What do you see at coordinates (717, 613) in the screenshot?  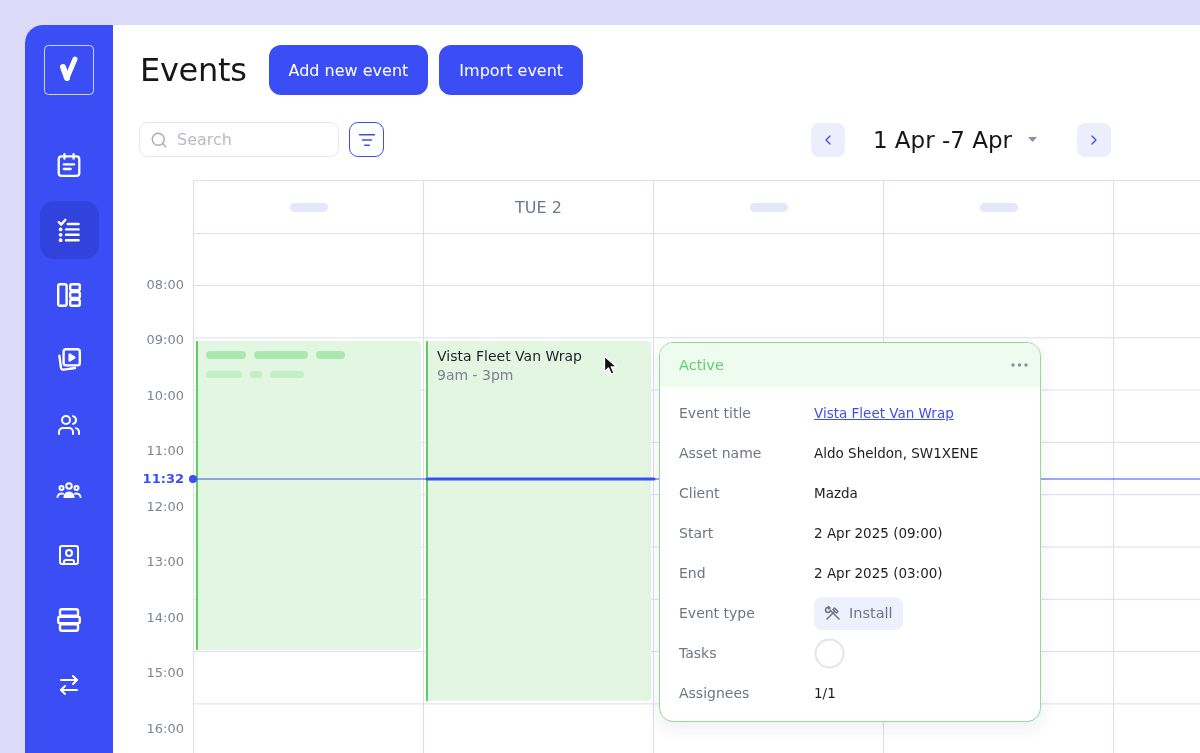 I see `field-label: Event type` at bounding box center [717, 613].